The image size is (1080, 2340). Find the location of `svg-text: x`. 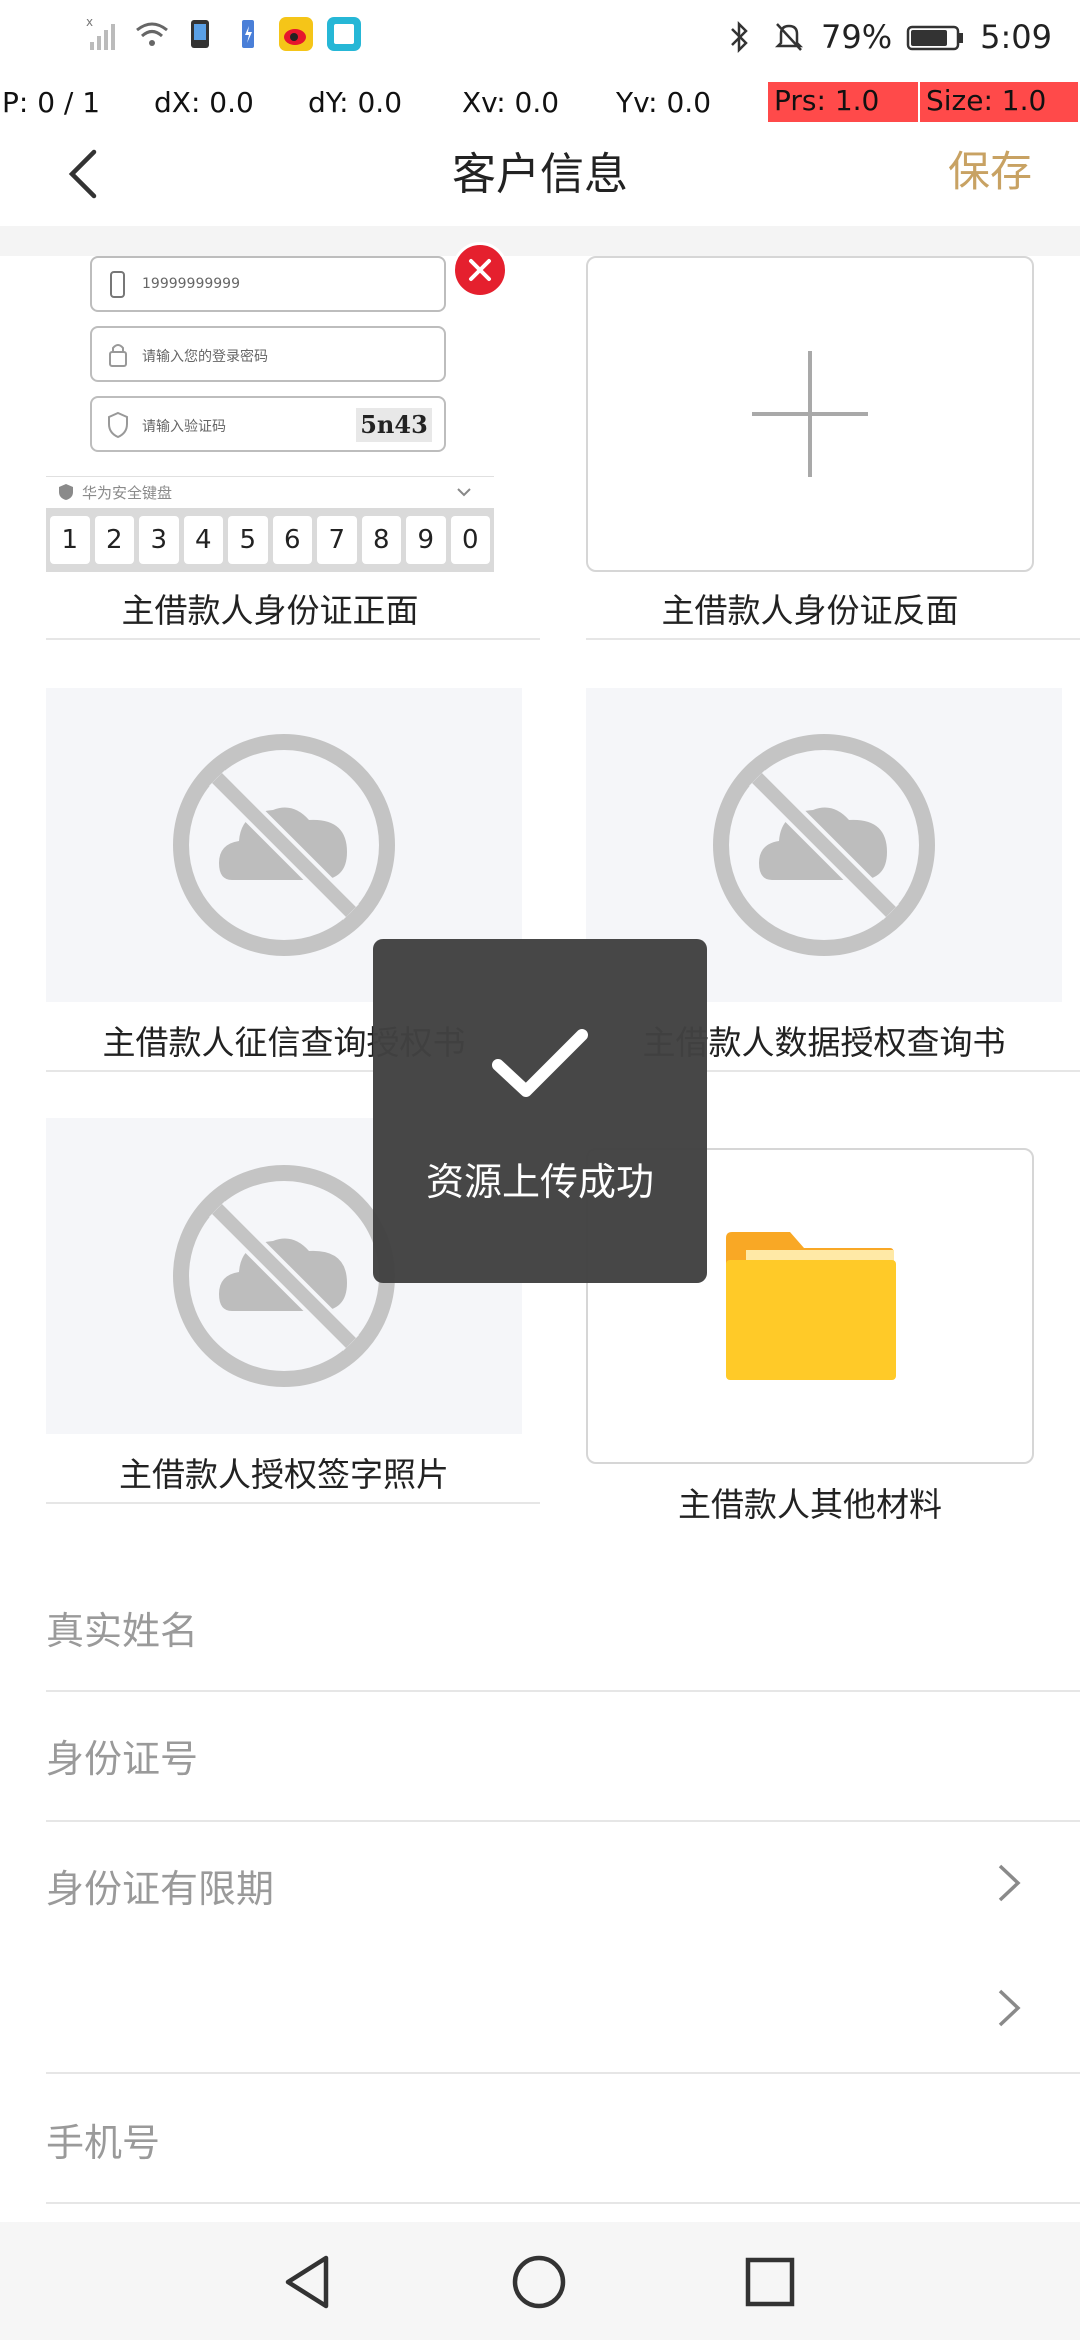

svg-text: x is located at coordinates (89, 22).